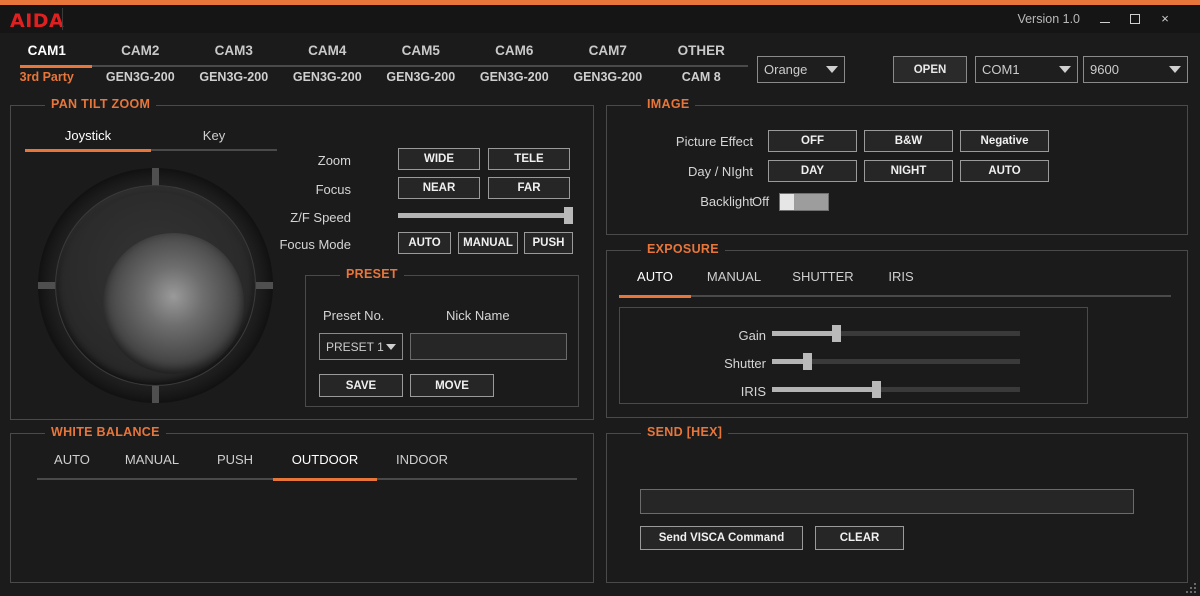 This screenshot has width=1200, height=596. Describe the element at coordinates (173, 303) in the screenshot. I see `joystick-knob` at that location.